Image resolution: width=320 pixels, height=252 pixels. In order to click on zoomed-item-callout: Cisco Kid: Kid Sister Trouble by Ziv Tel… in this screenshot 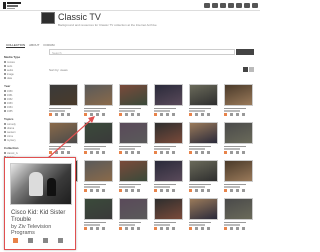, I will do `click(40, 203)`.